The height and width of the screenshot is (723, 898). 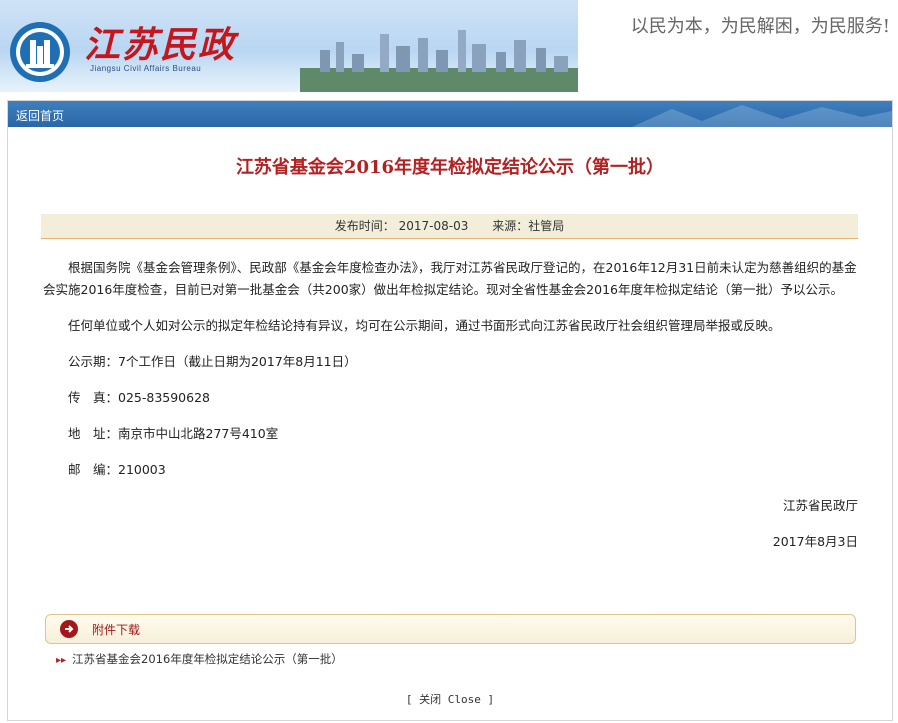 I want to click on motto-text: 以民为本，为民解困，为民服务!, so click(x=760, y=26).